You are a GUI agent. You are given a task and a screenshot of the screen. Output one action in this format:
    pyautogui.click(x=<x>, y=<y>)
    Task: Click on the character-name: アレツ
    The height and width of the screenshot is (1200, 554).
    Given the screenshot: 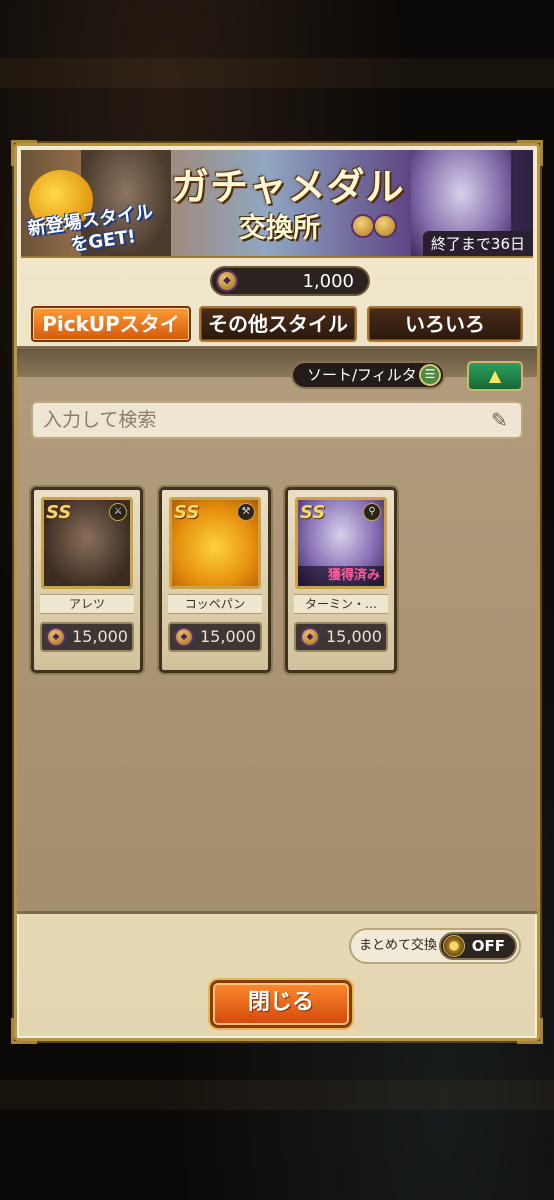 What is the action you would take?
    pyautogui.click(x=87, y=604)
    